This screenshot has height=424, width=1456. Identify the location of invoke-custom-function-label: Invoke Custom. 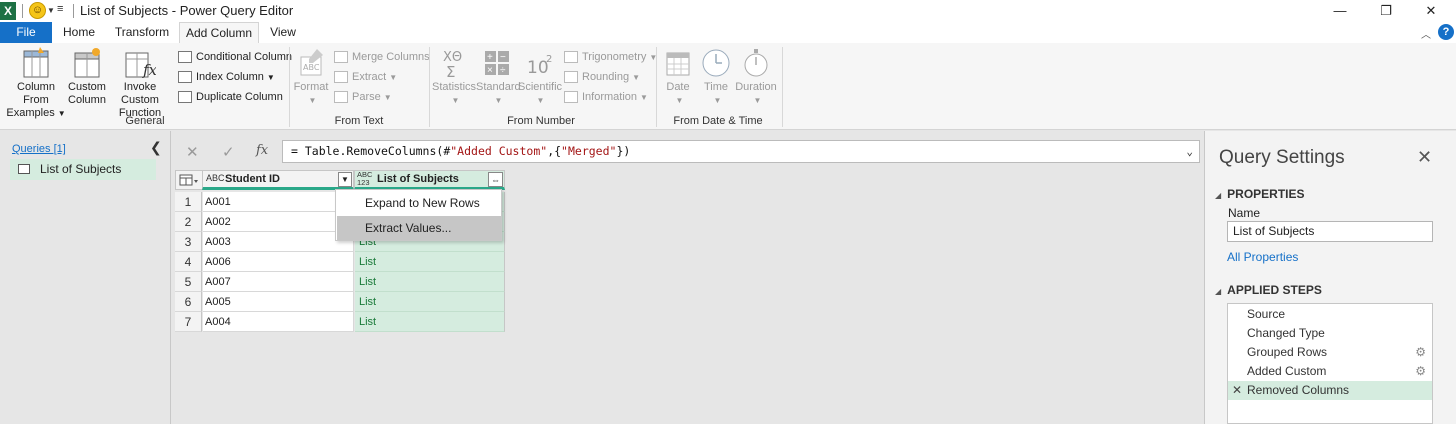
(140, 93).